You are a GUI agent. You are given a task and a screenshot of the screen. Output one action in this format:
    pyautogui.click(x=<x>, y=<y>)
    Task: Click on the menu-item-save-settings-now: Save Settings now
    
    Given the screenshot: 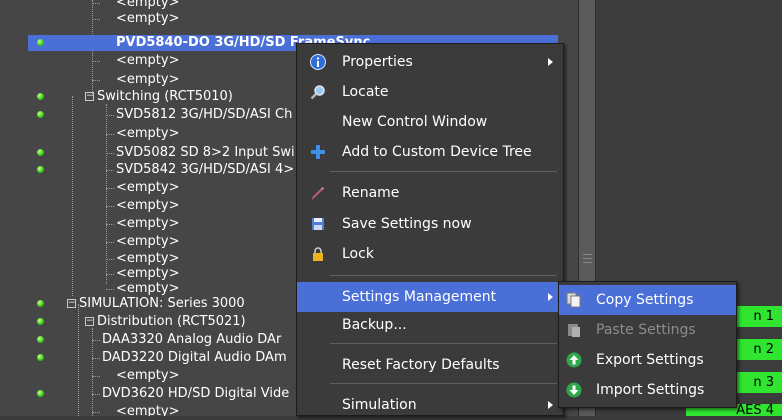 What is the action you would take?
    pyautogui.click(x=430, y=224)
    